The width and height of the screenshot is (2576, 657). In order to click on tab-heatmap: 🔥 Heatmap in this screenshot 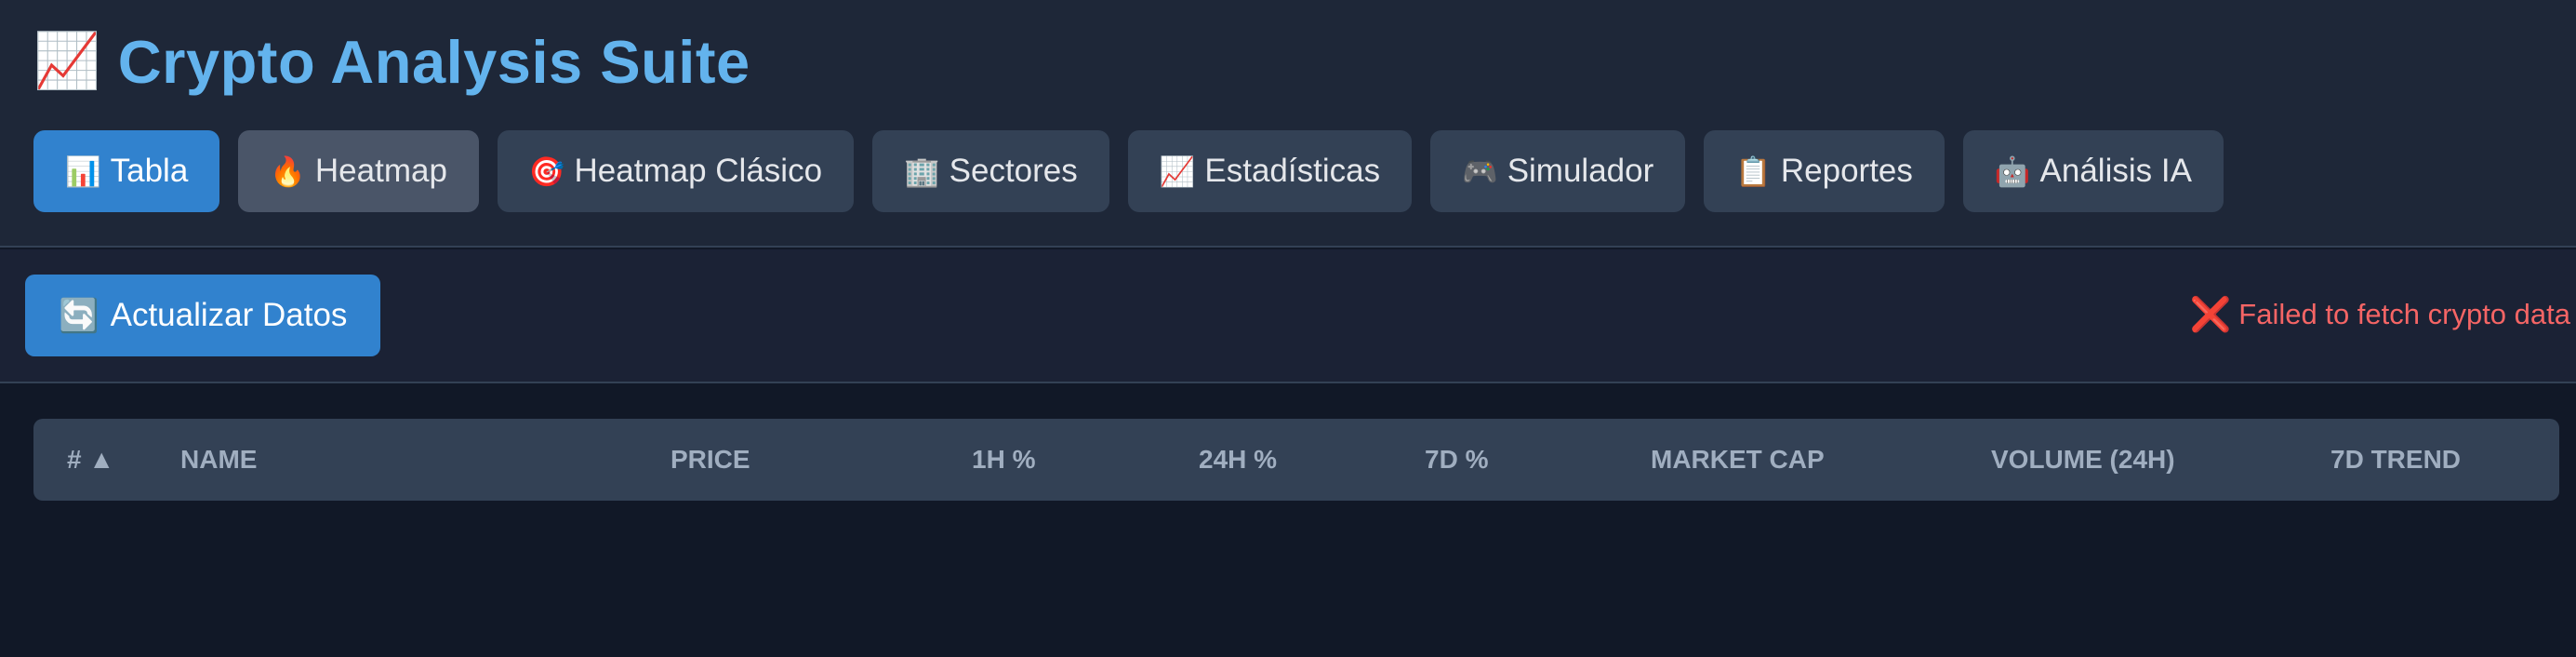, I will do `click(358, 171)`.